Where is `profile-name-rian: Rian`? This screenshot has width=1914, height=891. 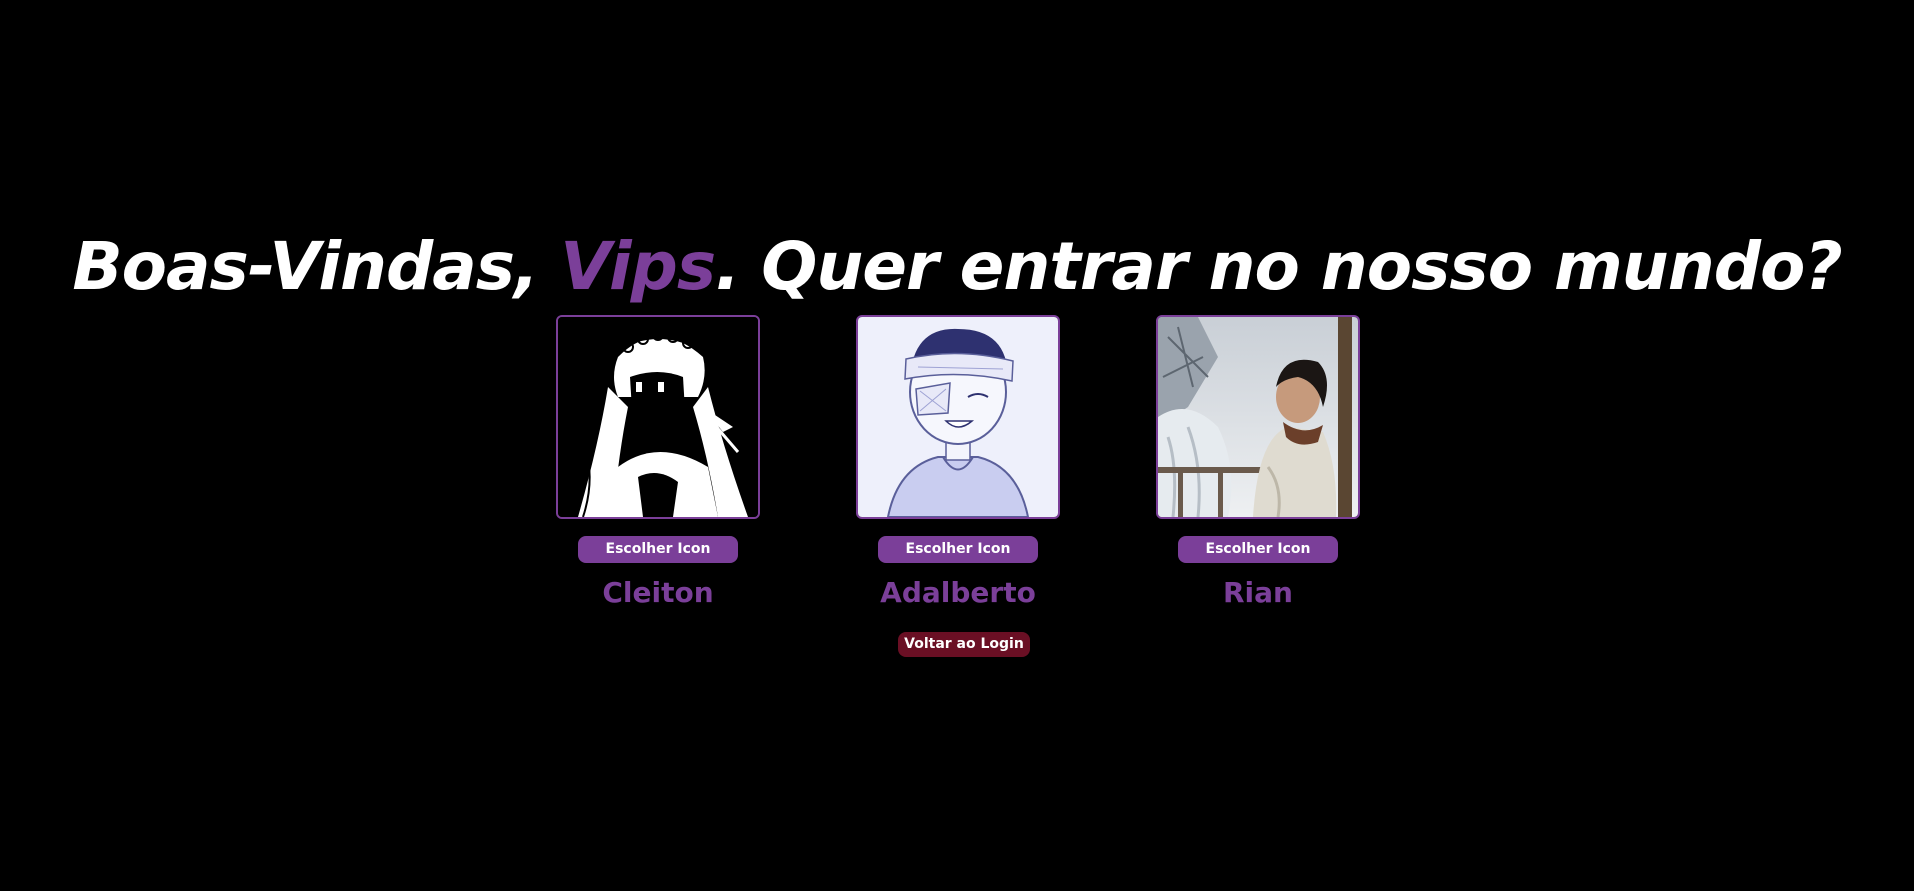 profile-name-rian: Rian is located at coordinates (1258, 593).